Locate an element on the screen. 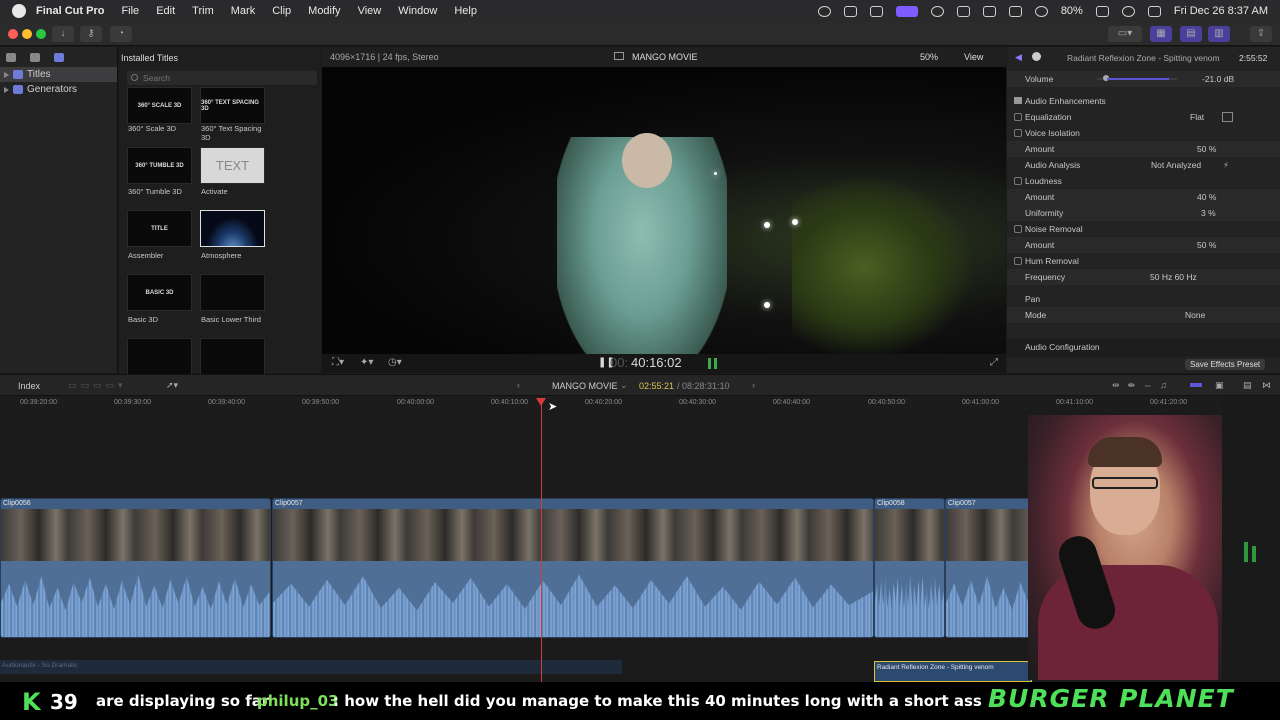  effects-browser-icon: ▤ is located at coordinates (1247, 385).